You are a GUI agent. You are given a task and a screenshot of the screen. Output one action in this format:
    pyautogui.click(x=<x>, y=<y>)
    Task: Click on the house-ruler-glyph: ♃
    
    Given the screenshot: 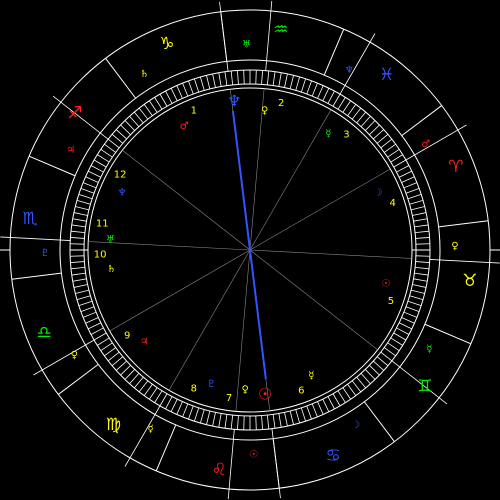 What is the action you would take?
    pyautogui.click(x=144, y=341)
    